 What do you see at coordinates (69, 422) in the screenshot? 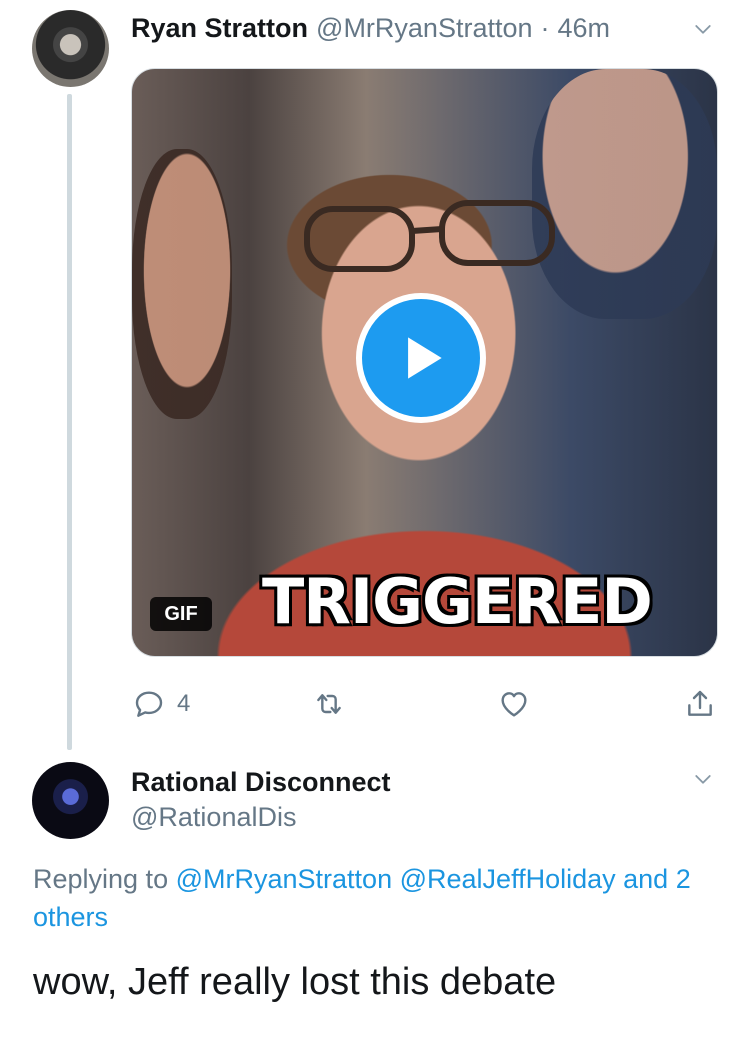
I see `thread-line` at bounding box center [69, 422].